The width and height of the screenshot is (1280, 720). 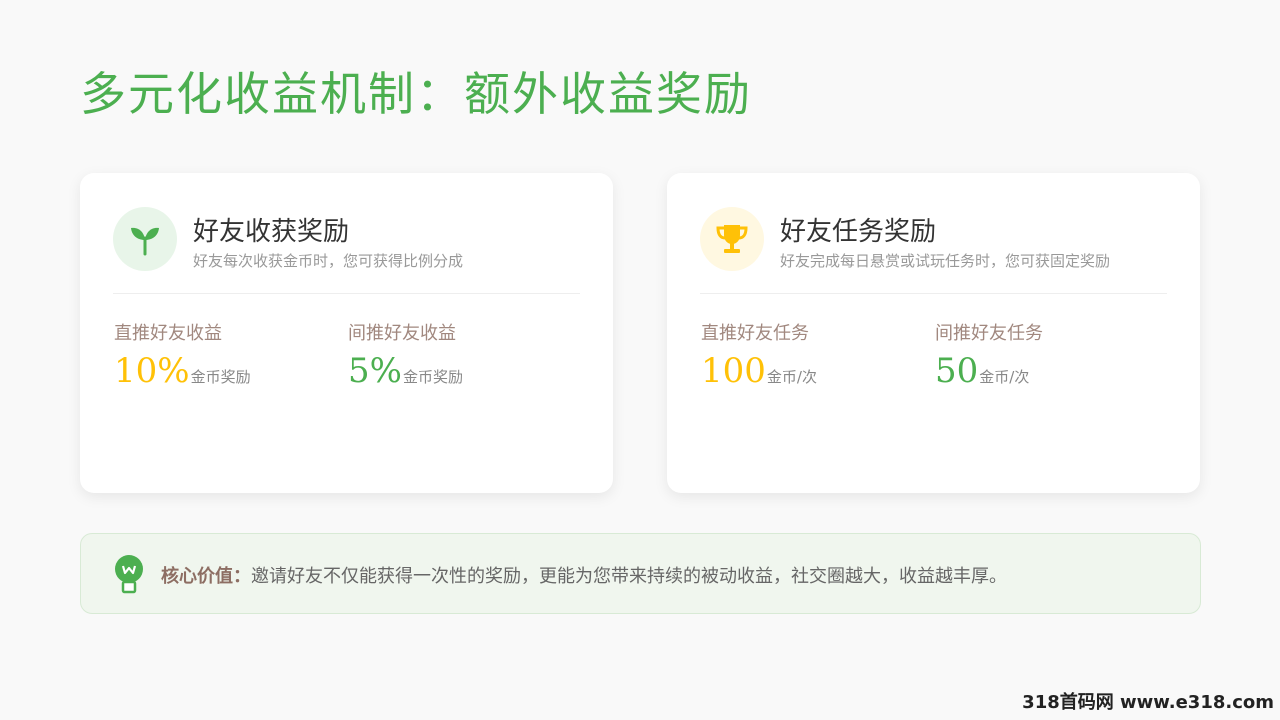 What do you see at coordinates (755, 333) in the screenshot?
I see `stat-label: 直推好友任务` at bounding box center [755, 333].